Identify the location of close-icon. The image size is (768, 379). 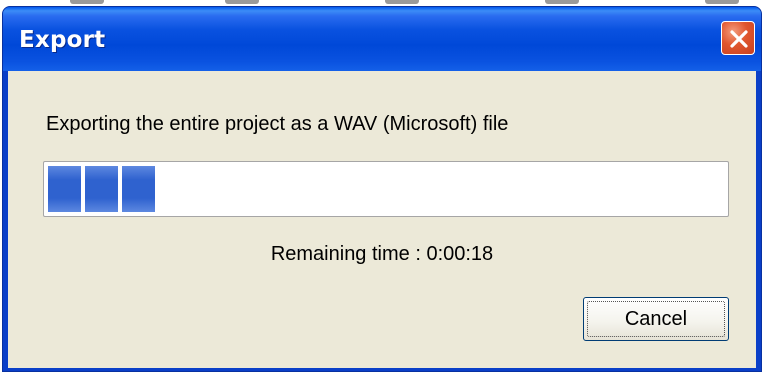
(739, 39).